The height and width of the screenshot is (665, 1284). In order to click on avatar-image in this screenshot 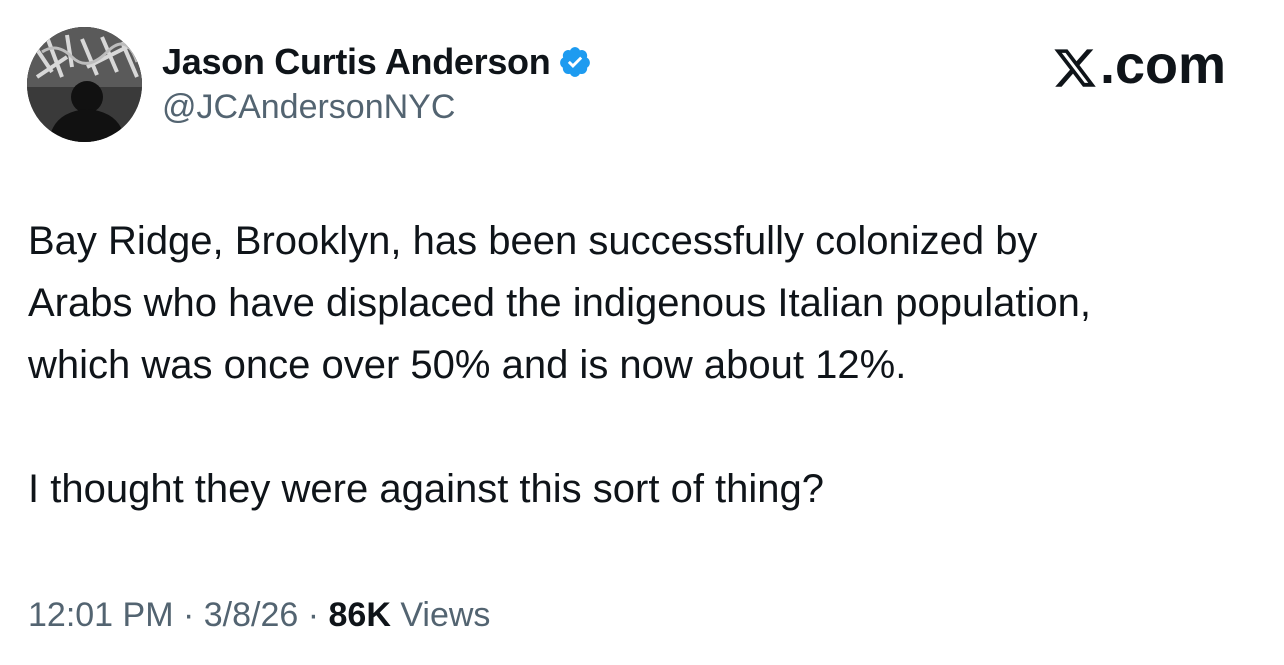, I will do `click(84, 84)`.